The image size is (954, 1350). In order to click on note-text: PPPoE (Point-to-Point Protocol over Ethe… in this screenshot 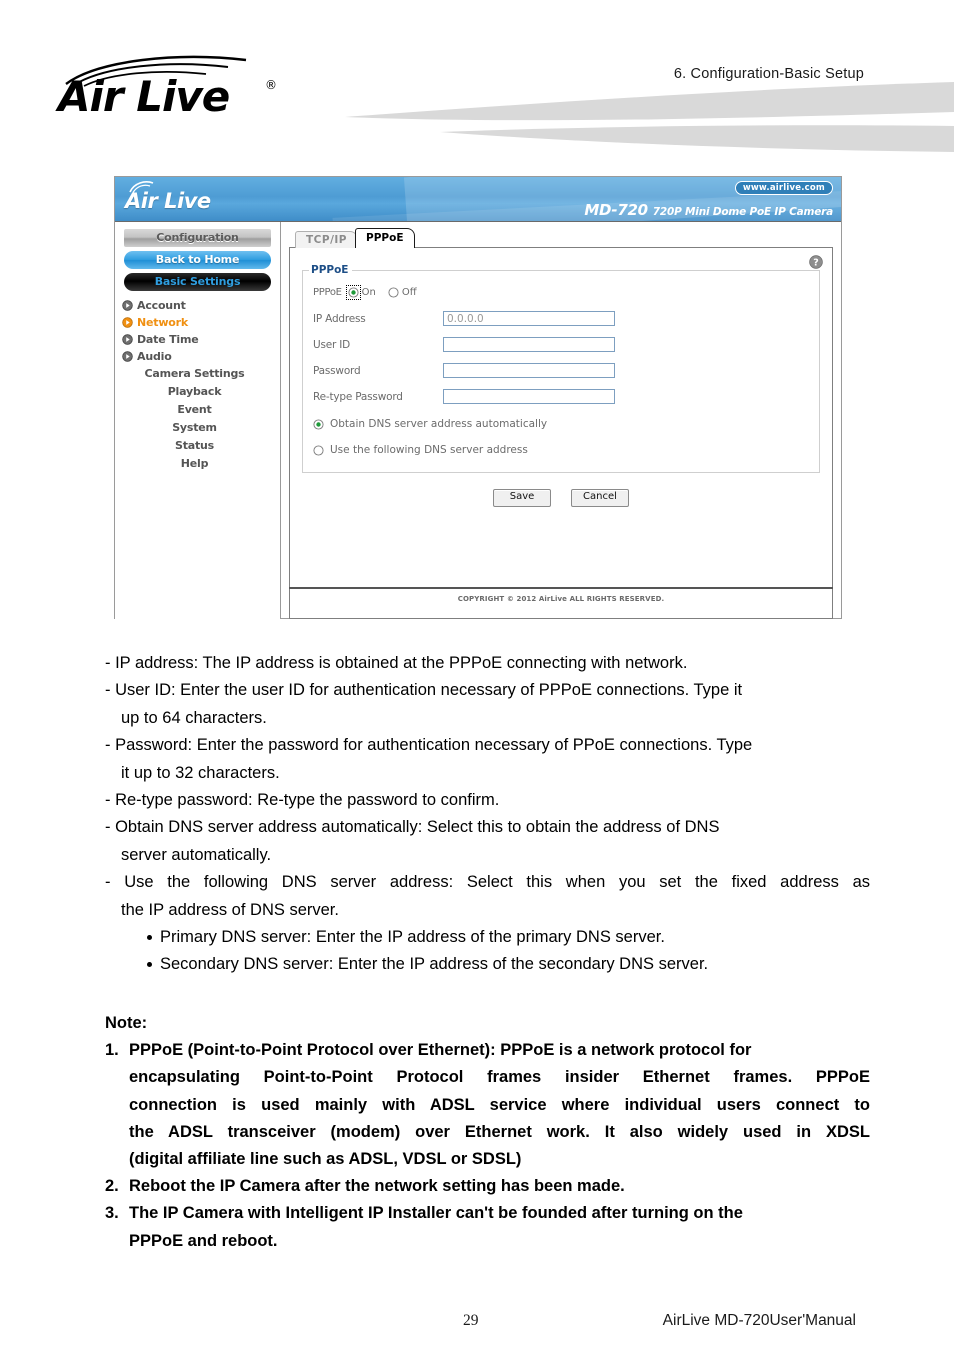, I will do `click(499, 1105)`.